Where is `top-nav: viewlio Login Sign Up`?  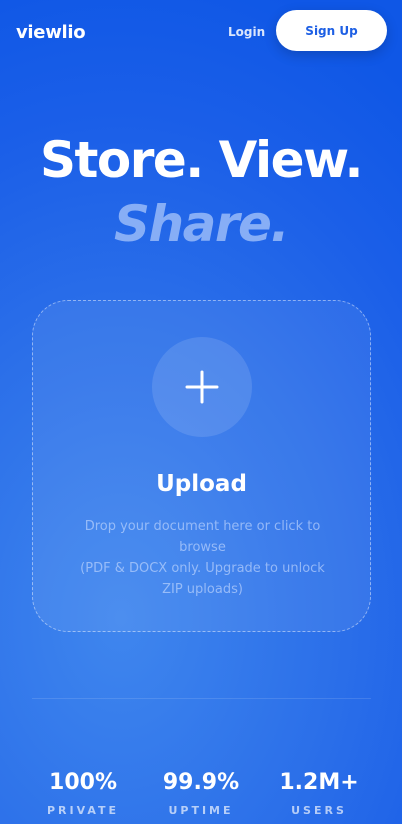
top-nav: viewlio Login Sign Up is located at coordinates (201, 32).